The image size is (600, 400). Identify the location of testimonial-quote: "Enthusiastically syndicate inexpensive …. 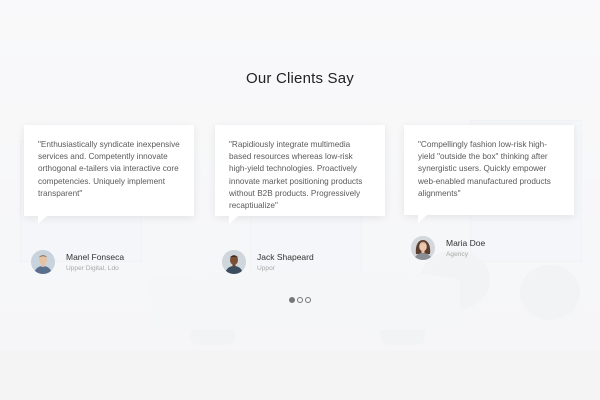
(109, 169).